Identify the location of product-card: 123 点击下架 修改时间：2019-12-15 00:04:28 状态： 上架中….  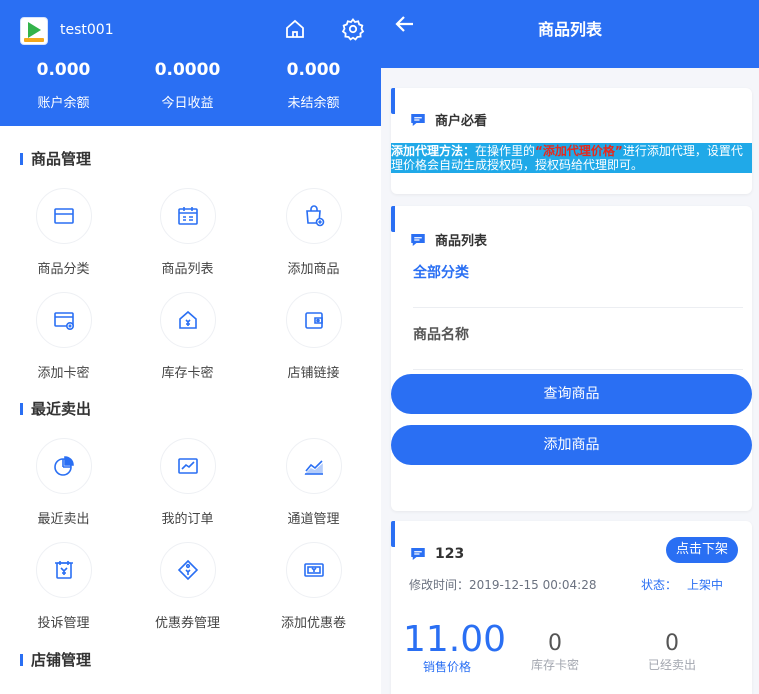
(571, 607).